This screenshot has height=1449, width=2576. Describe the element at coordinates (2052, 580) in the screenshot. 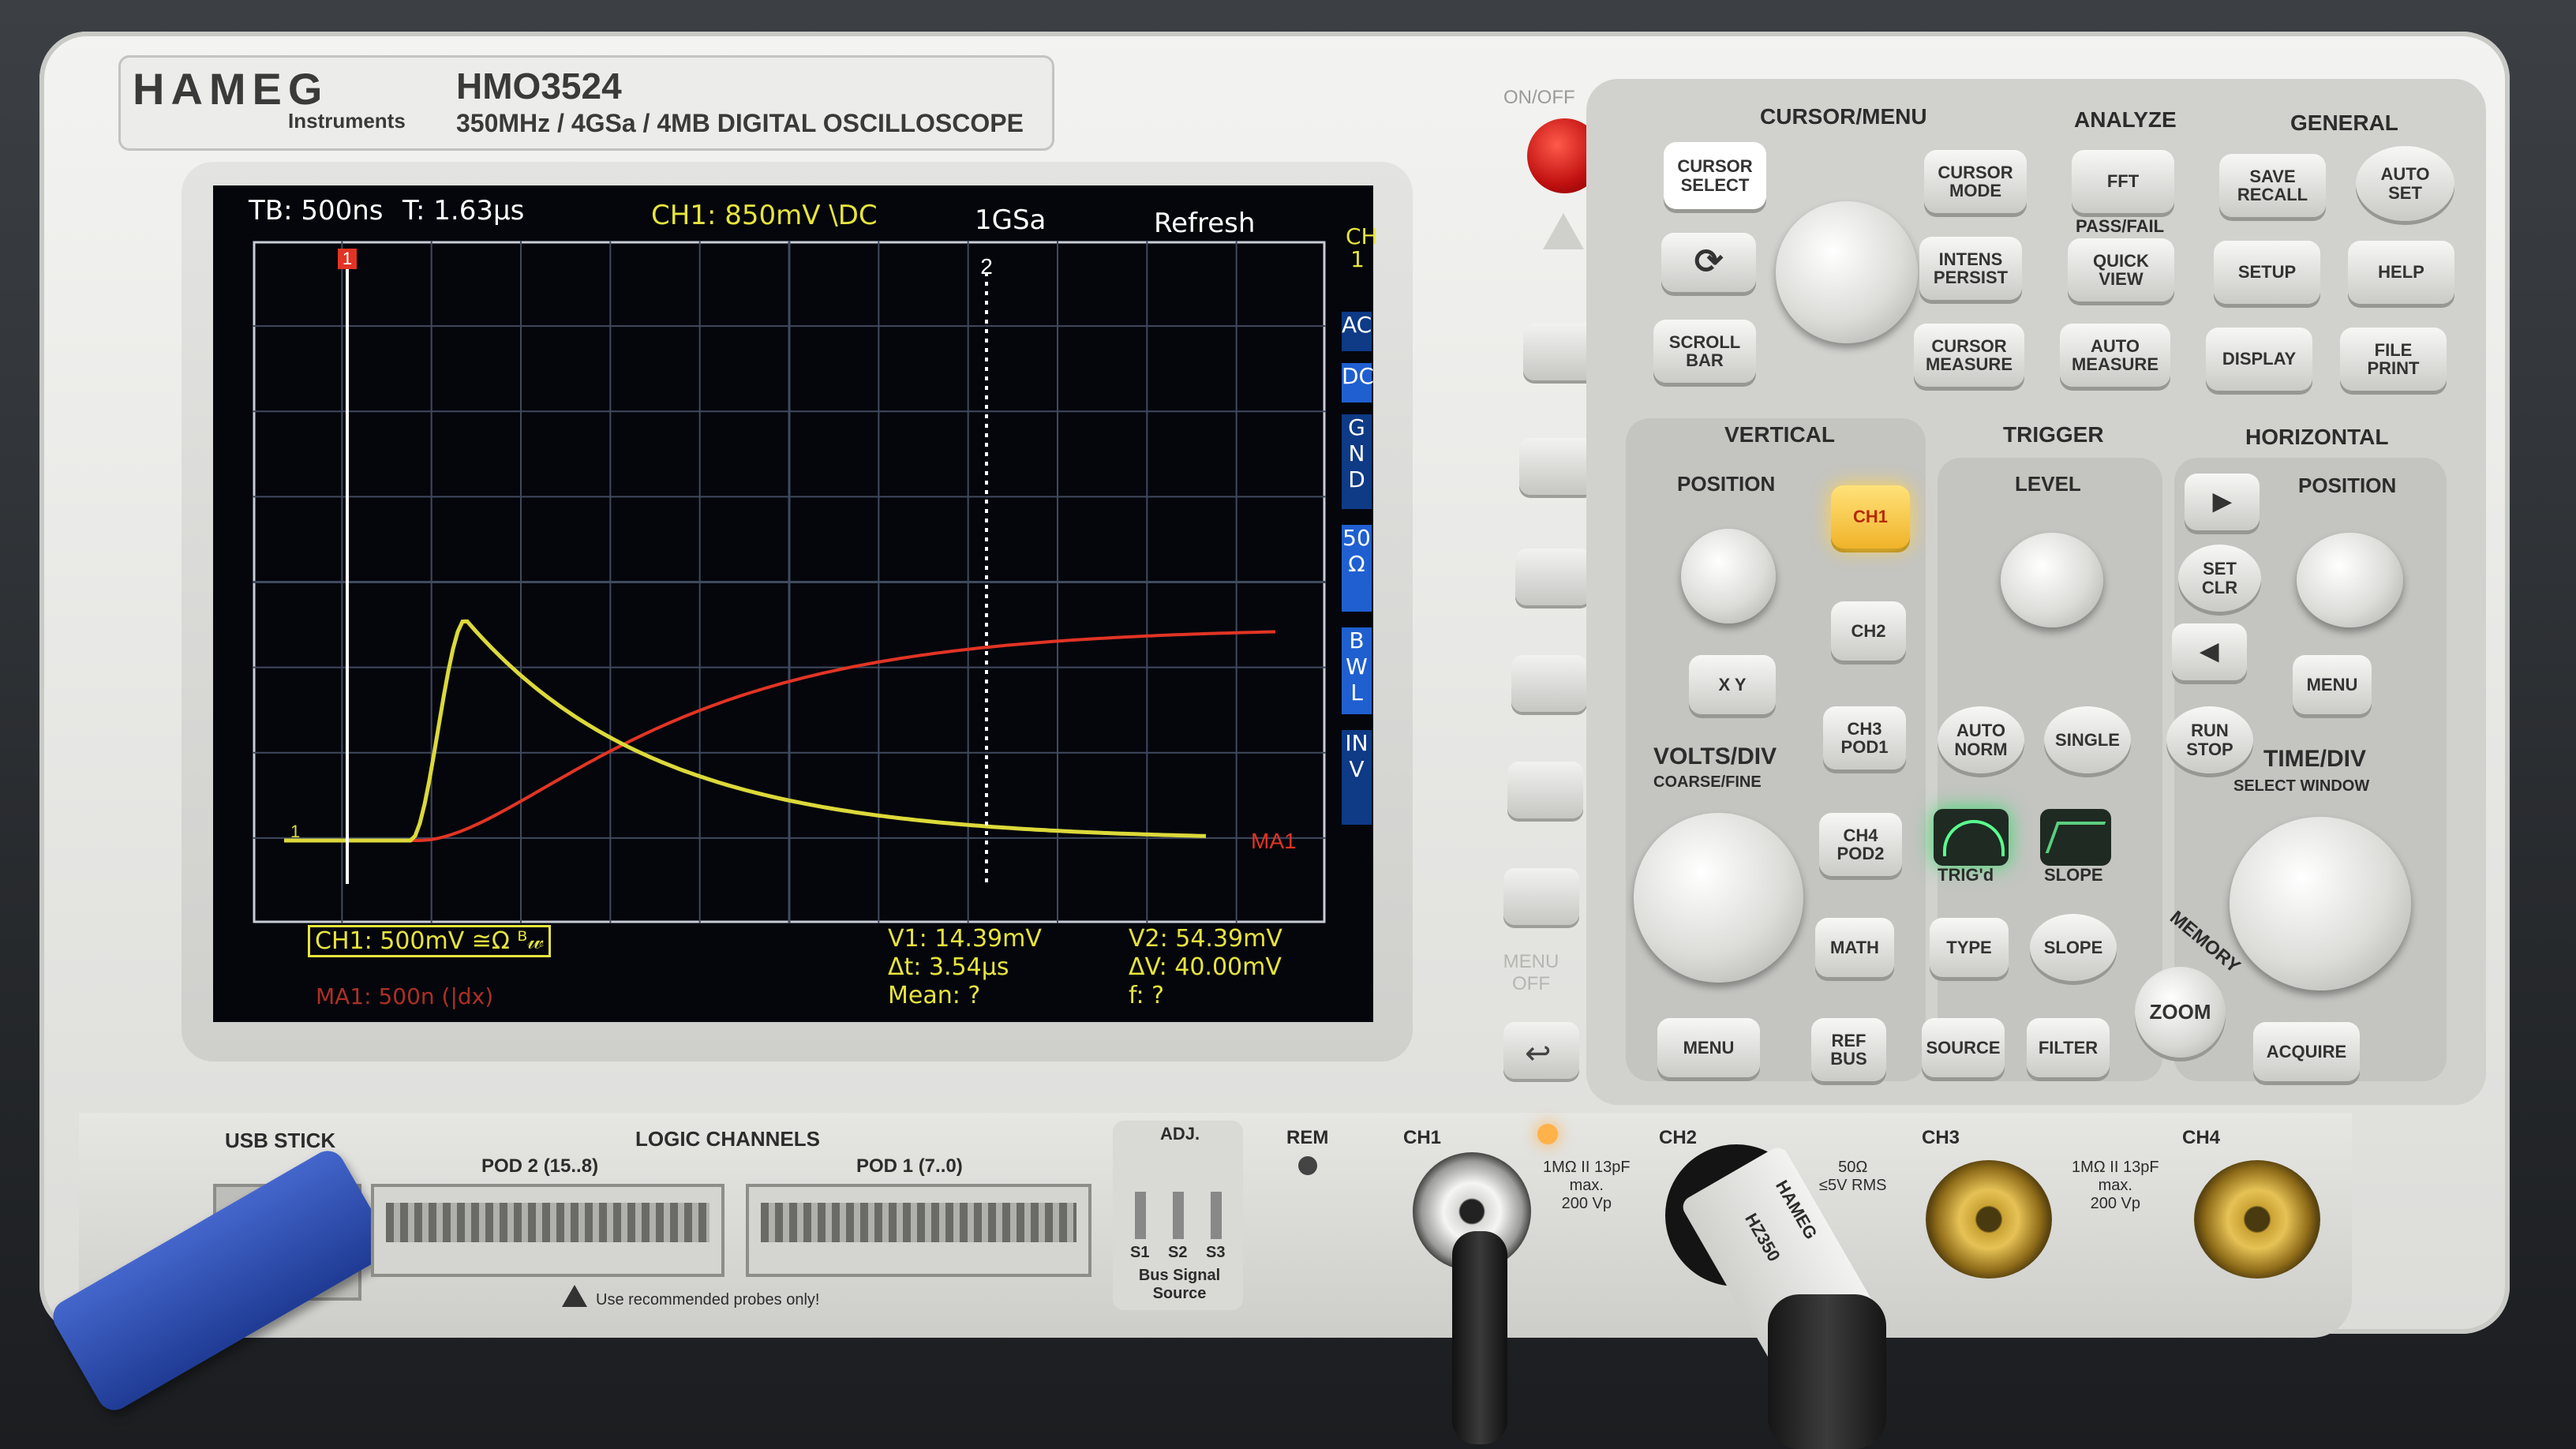

I see `trigger-level-knob` at that location.